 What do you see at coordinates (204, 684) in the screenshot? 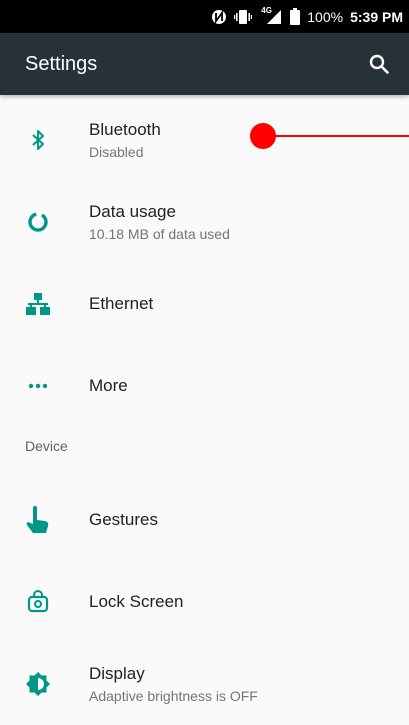
I see `settings-item-display: Display Adaptive brightness is OFF` at bounding box center [204, 684].